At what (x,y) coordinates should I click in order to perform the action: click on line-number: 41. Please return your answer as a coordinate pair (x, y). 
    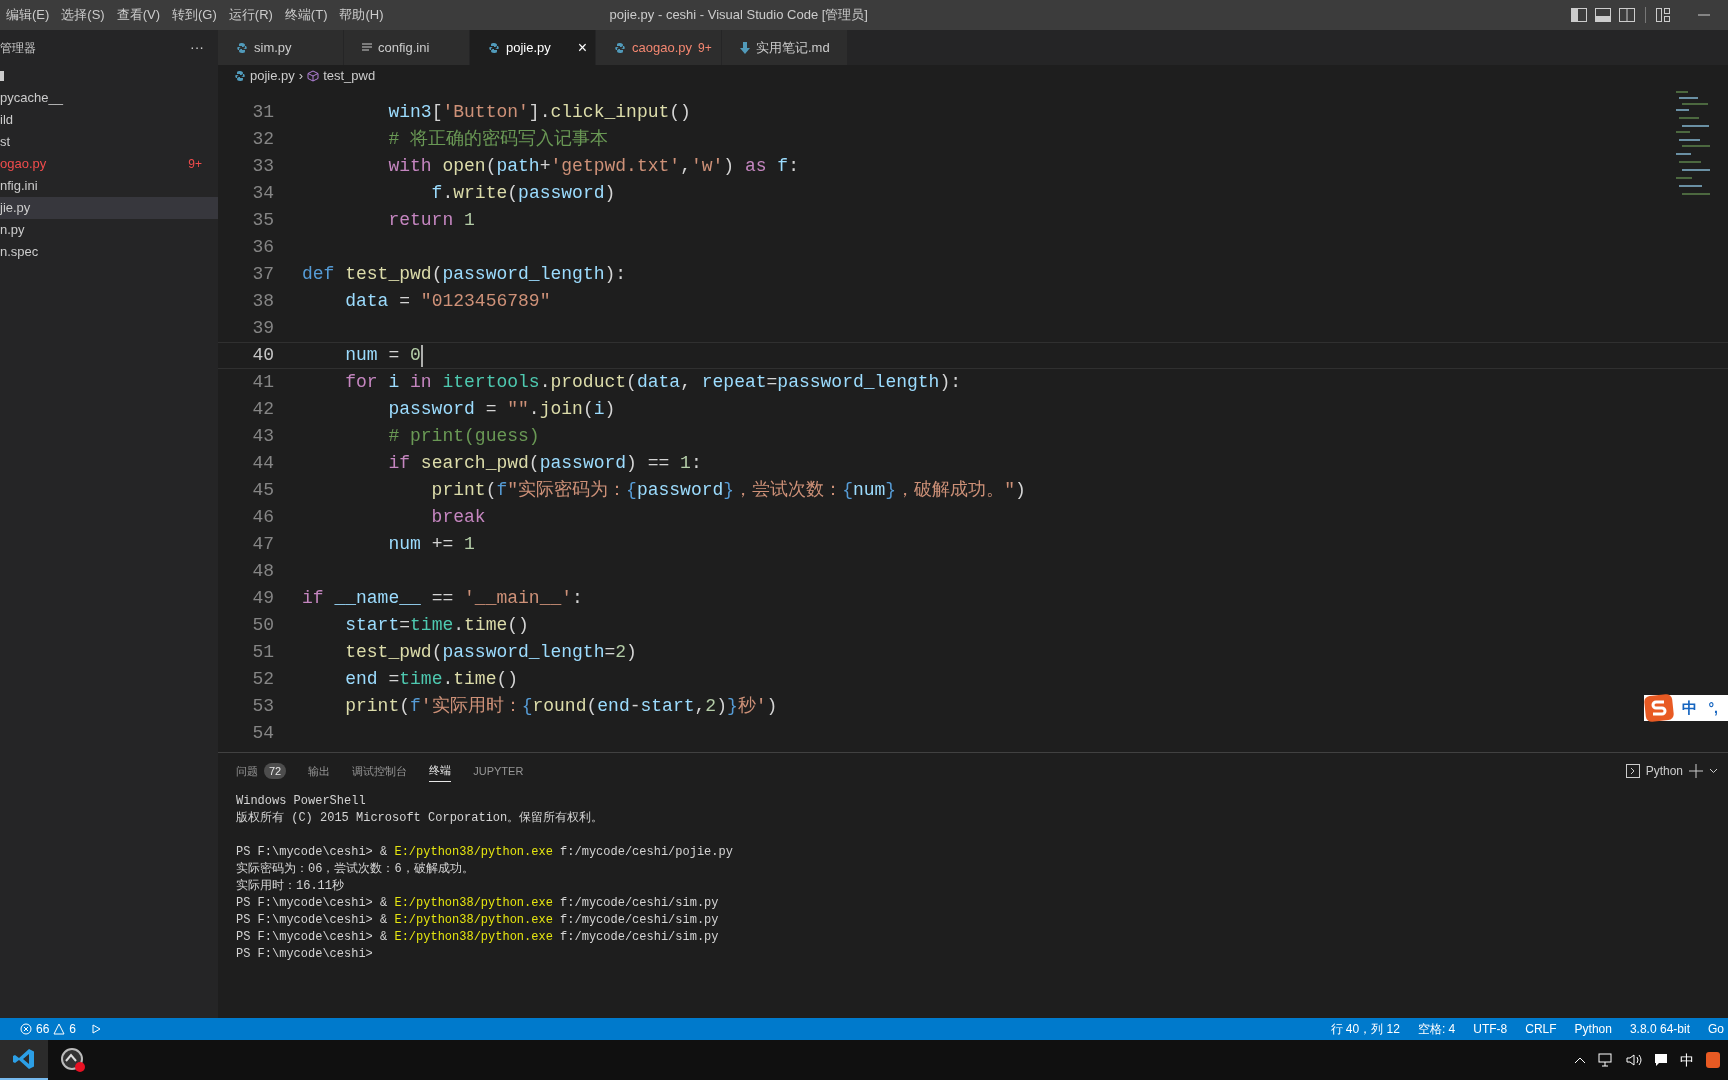
    Looking at the image, I should click on (262, 382).